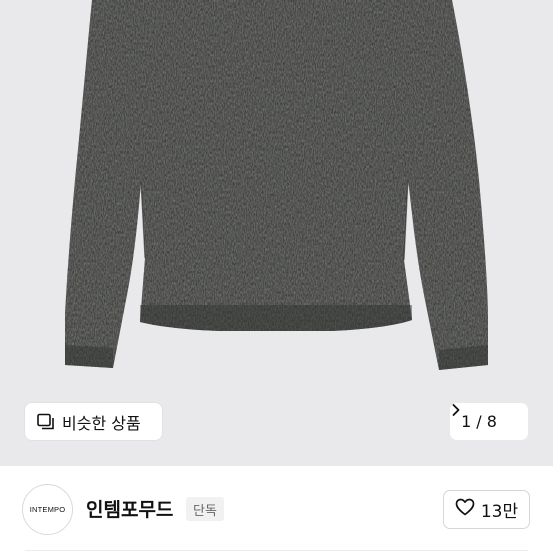 This screenshot has width=553, height=553. What do you see at coordinates (129, 508) in the screenshot?
I see `shop-name: 인템포무드` at bounding box center [129, 508].